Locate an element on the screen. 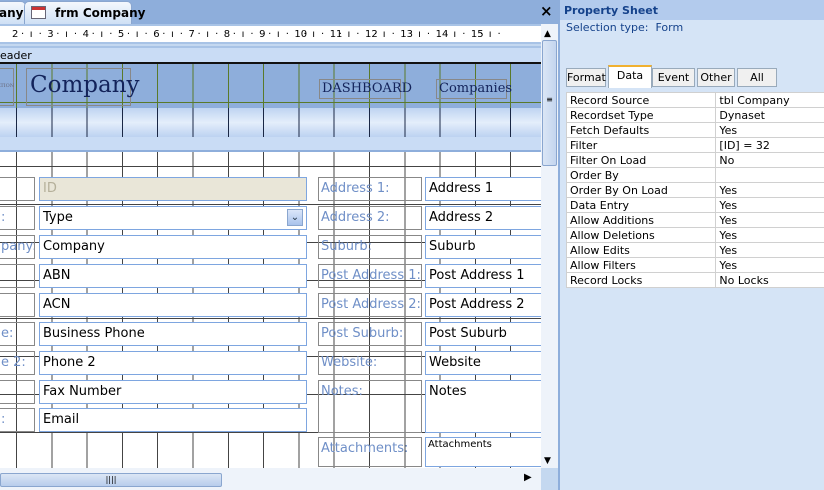 The width and height of the screenshot is (824, 490). field-abn-textbox: ABN is located at coordinates (173, 276).